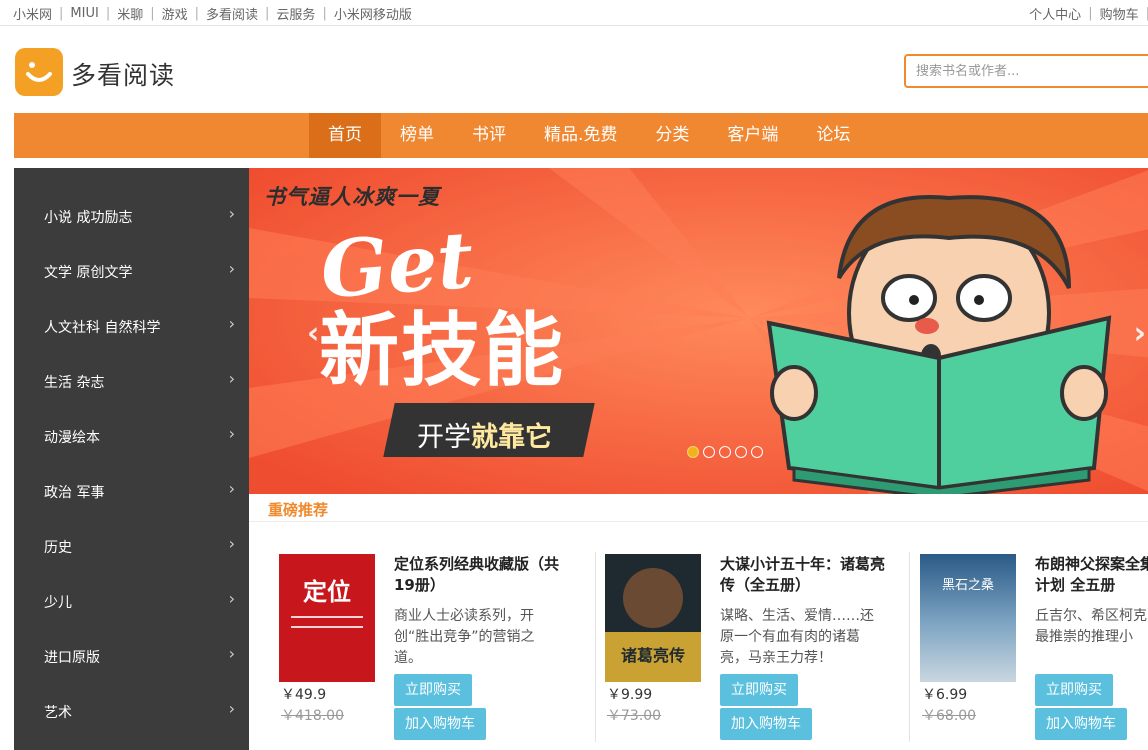 Image resolution: width=1148 pixels, height=750 pixels. What do you see at coordinates (58, 713) in the screenshot?
I see `category-label: 艺术` at bounding box center [58, 713].